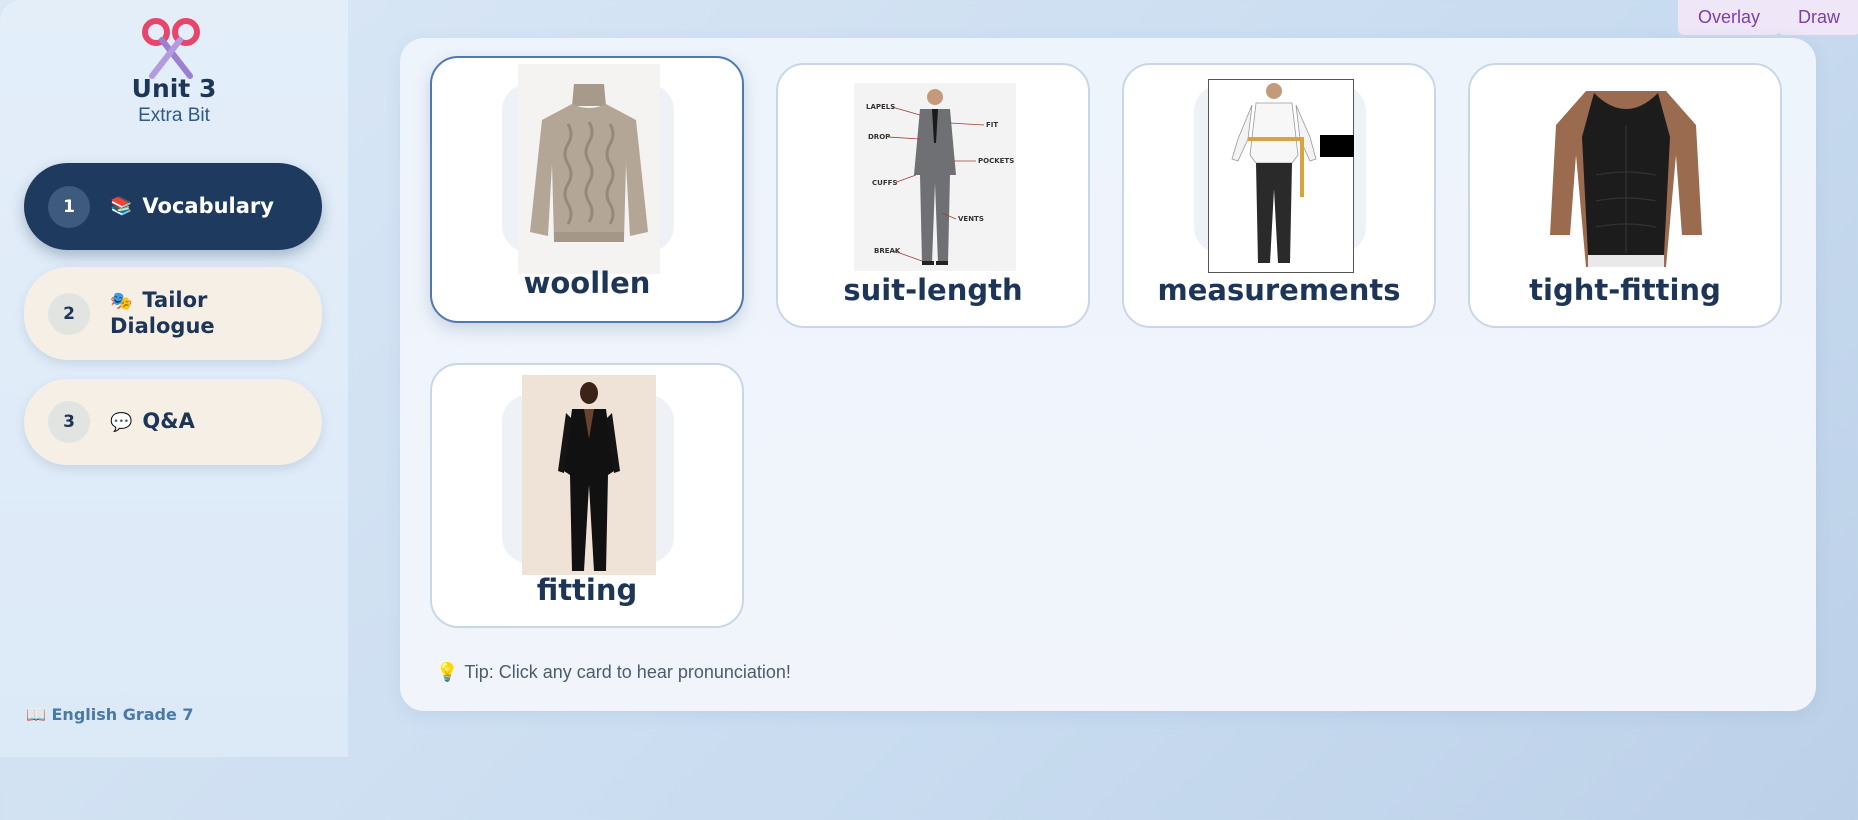 The width and height of the screenshot is (1858, 820). I want to click on theater-masks-icon: 🎭, so click(121, 301).